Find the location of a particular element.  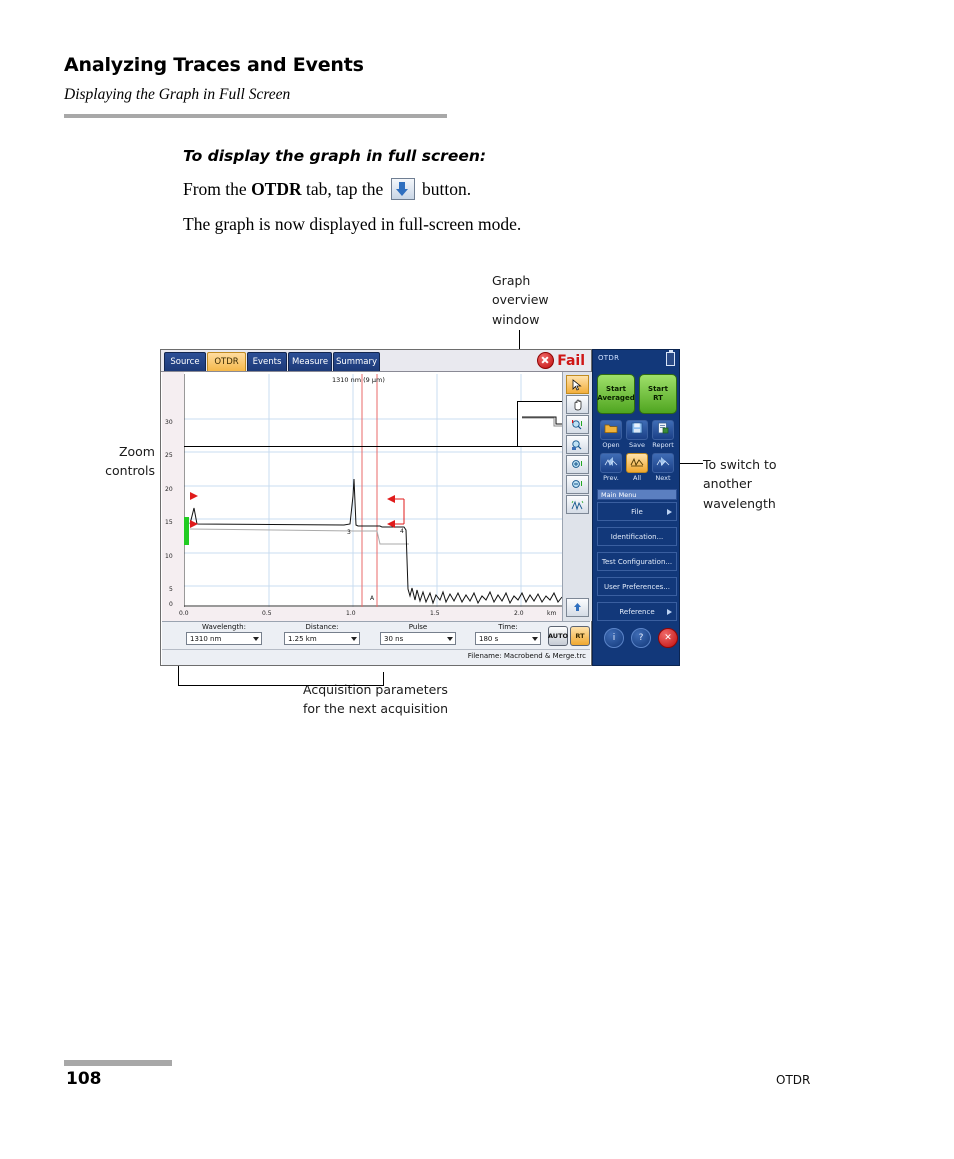

zoom-reset-tool-button is located at coordinates (577, 444).